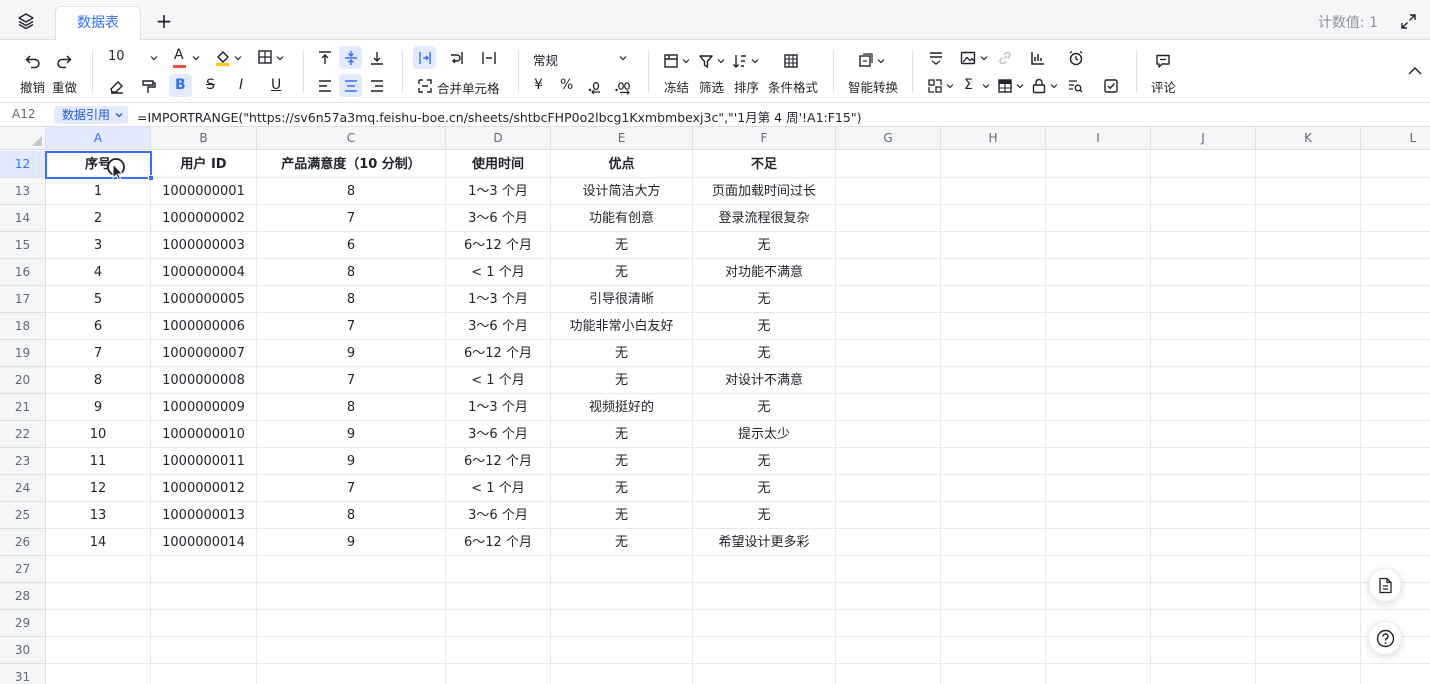  I want to click on row-header-24: 24, so click(23, 488).